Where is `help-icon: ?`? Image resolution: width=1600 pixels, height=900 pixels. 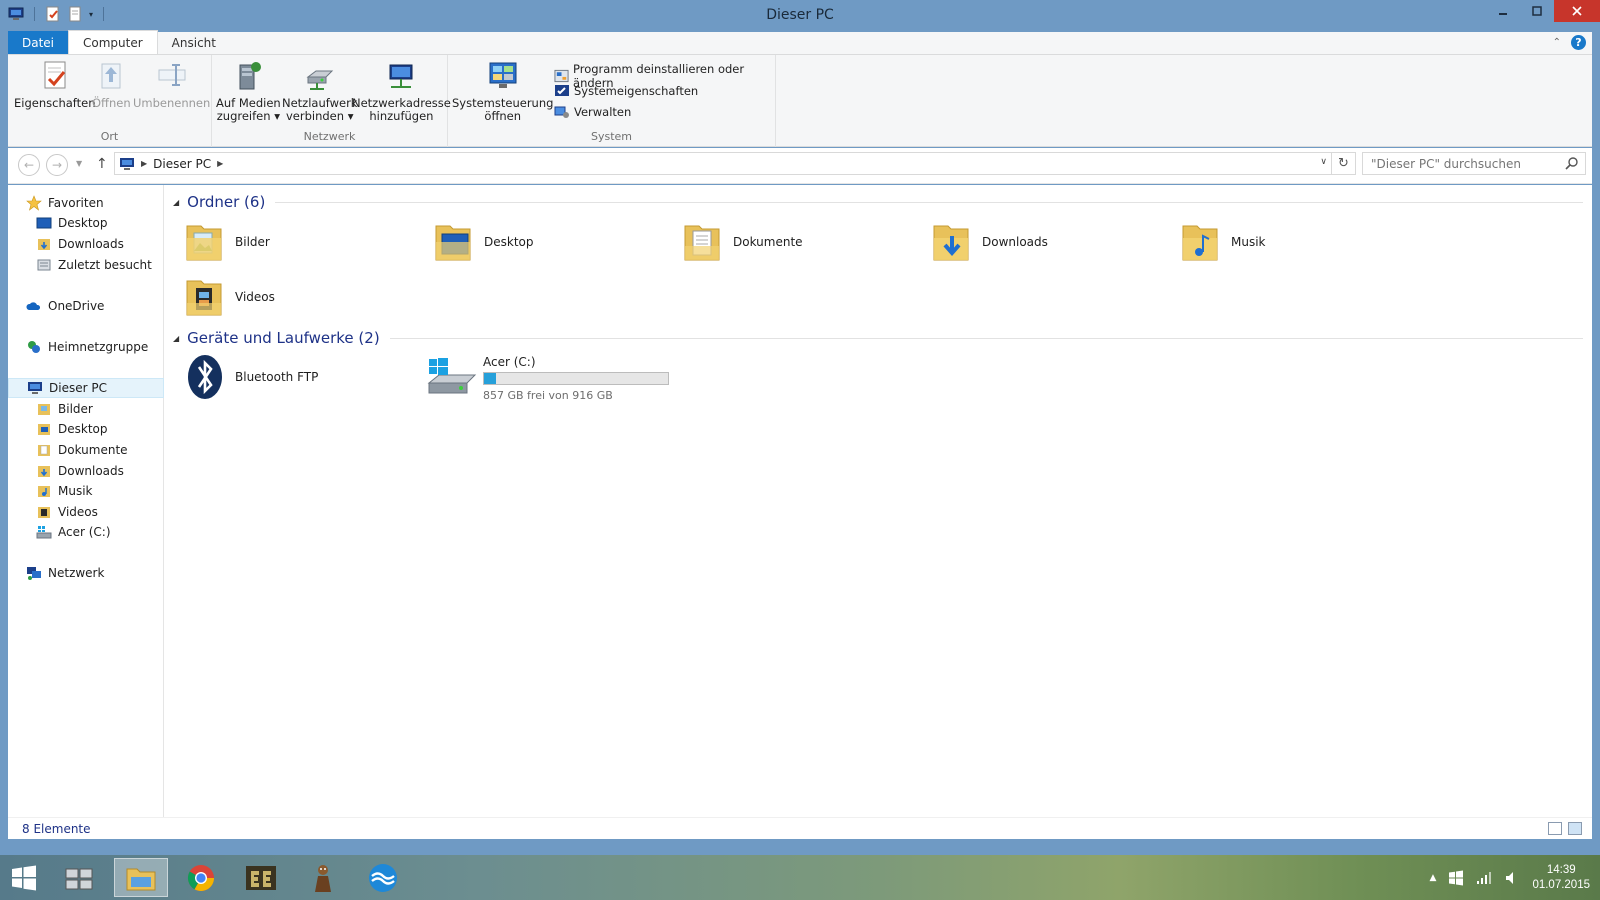 help-icon: ? is located at coordinates (1578, 42).